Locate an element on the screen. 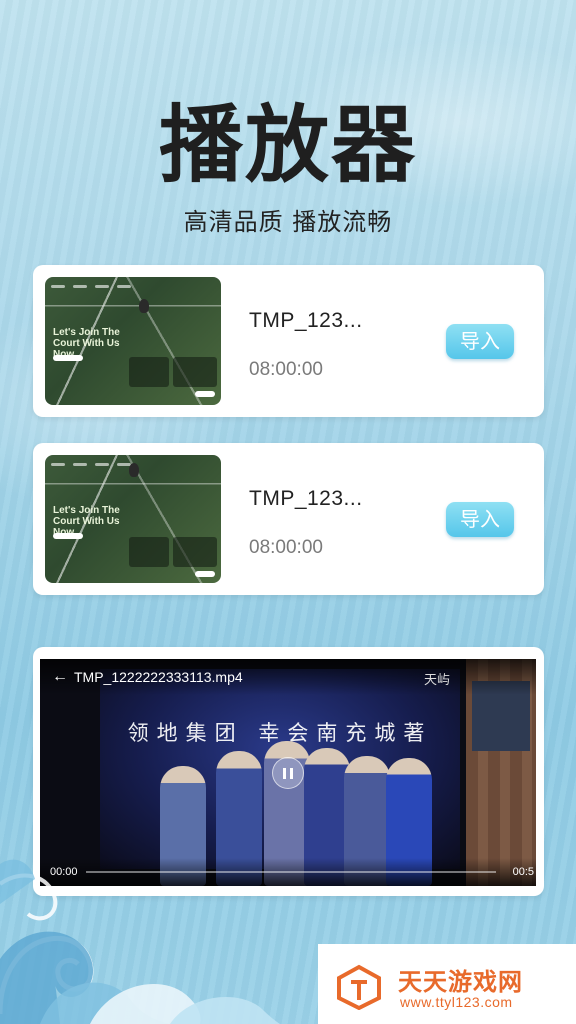  brand-logo-text: 天屿 is located at coordinates (436, 680).